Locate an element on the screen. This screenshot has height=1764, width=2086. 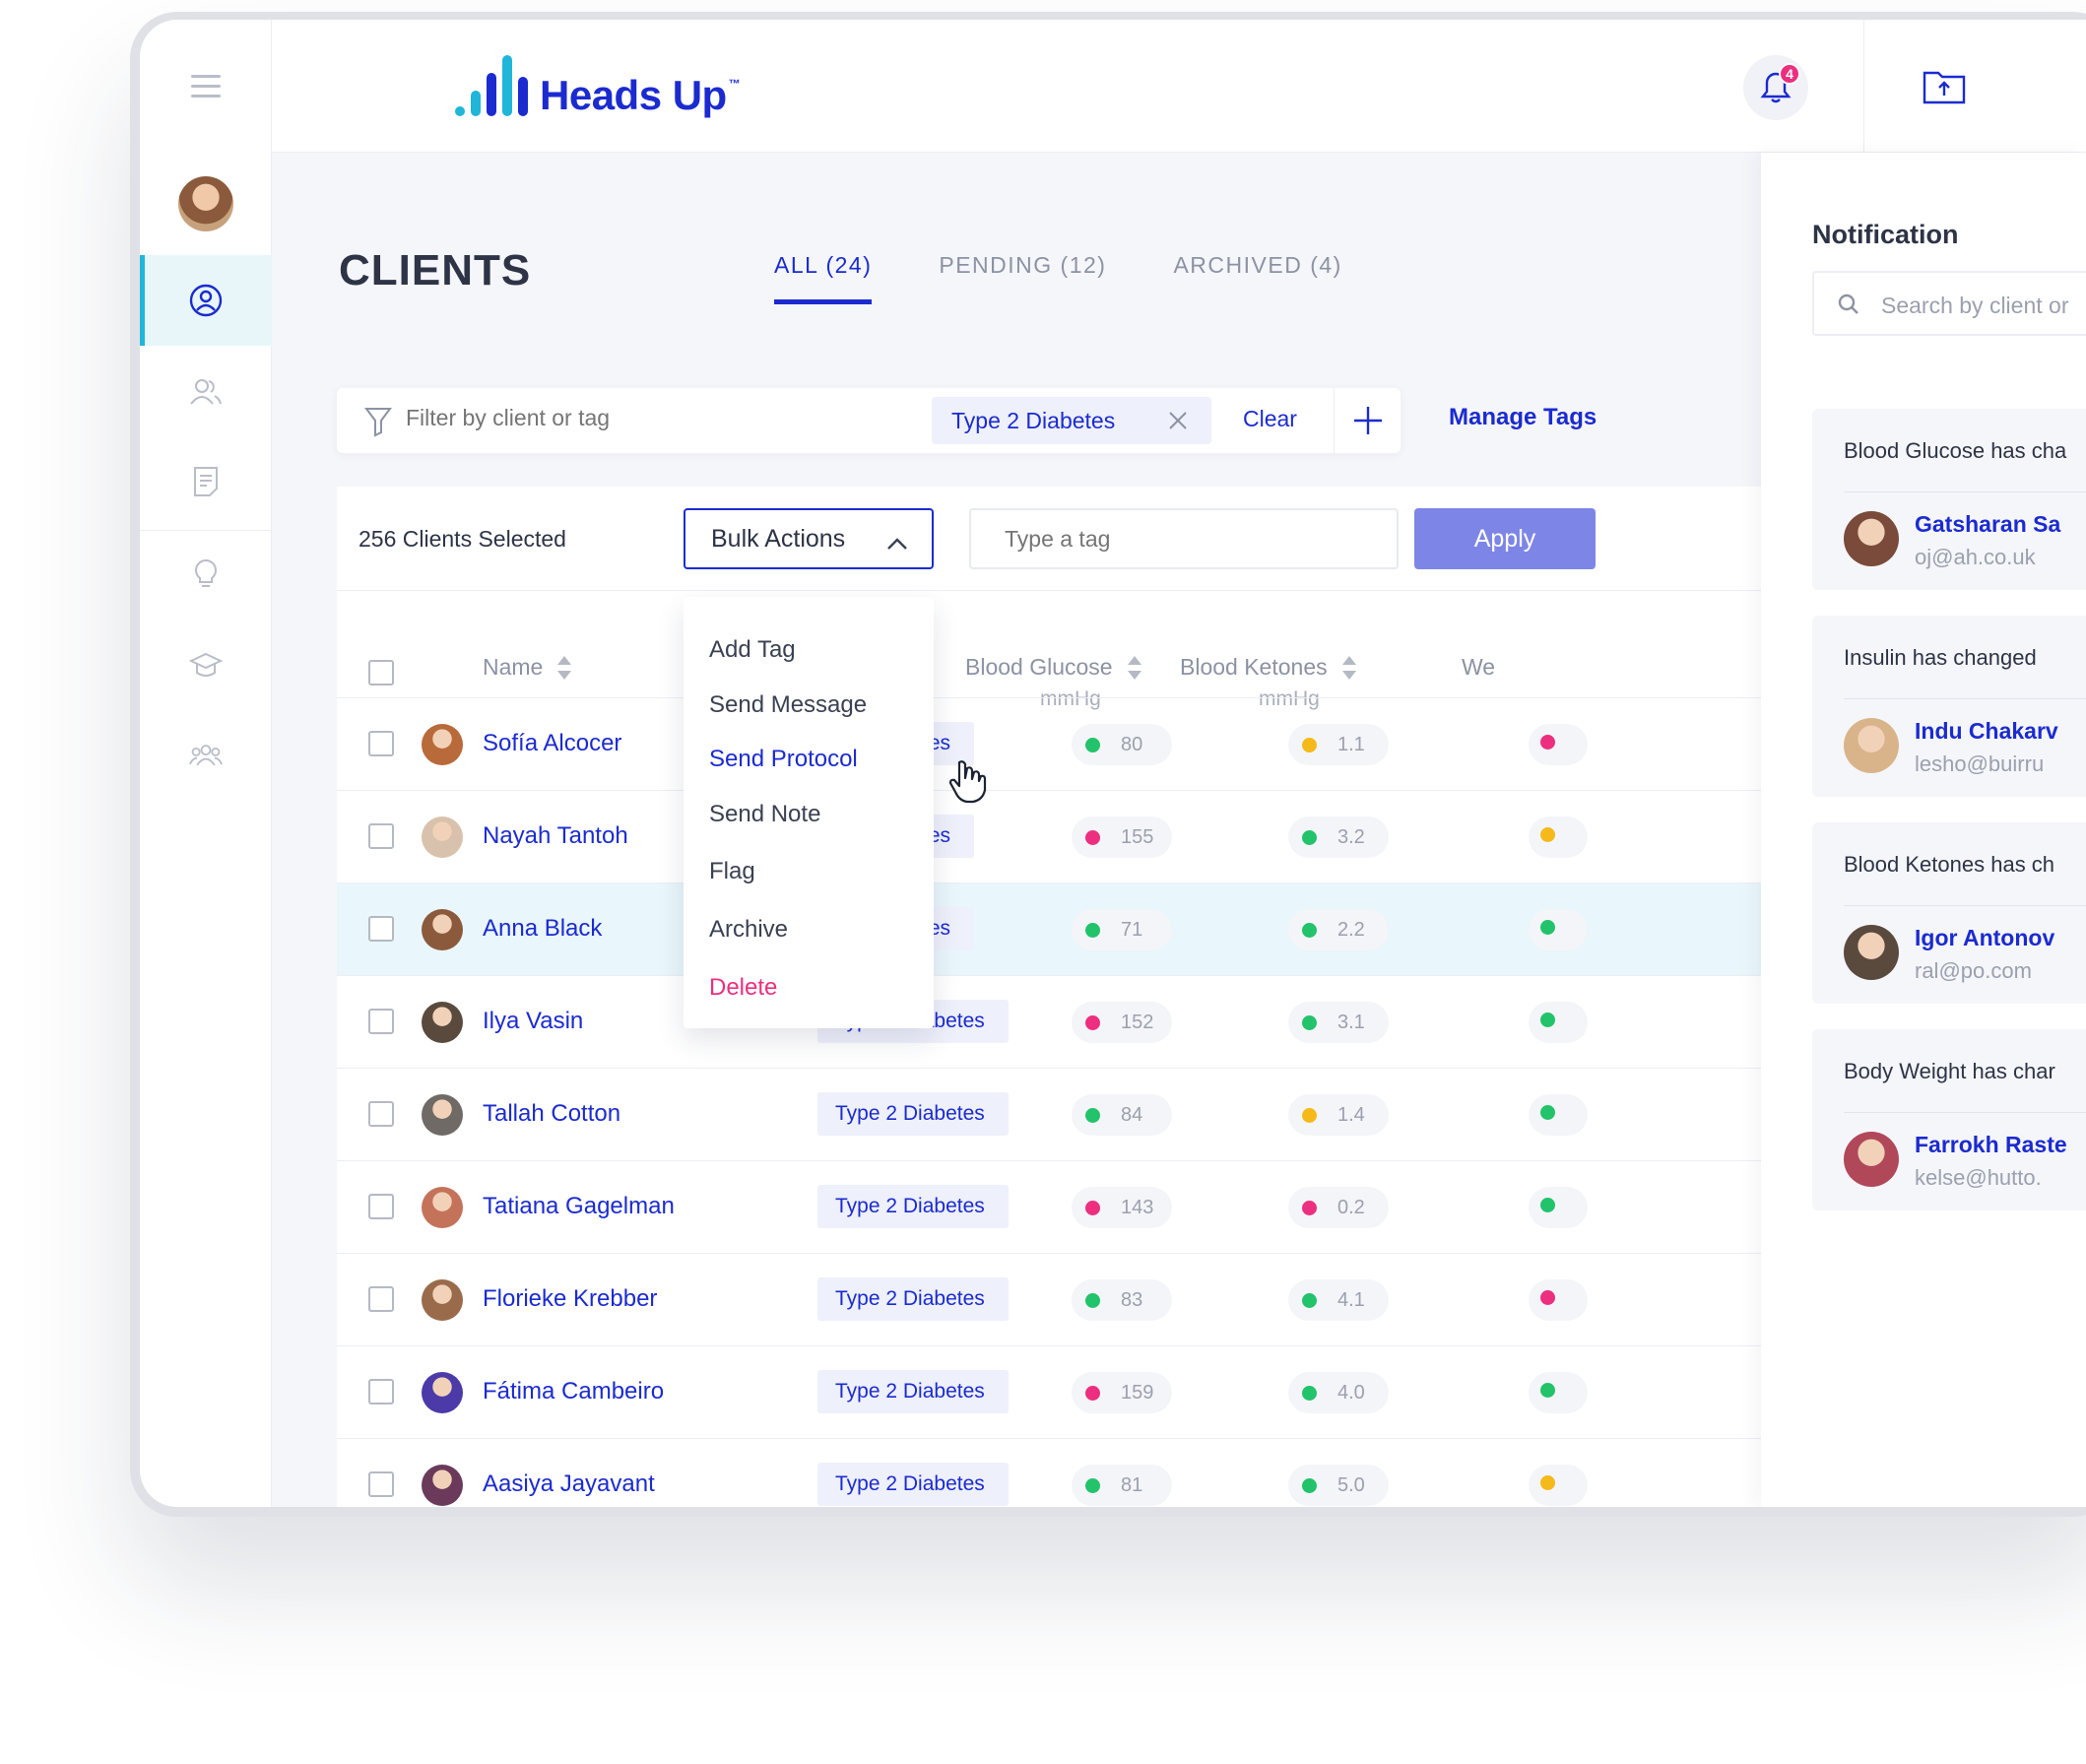
column-header-glucose-label: Blood Glucose is located at coordinates (1039, 667).